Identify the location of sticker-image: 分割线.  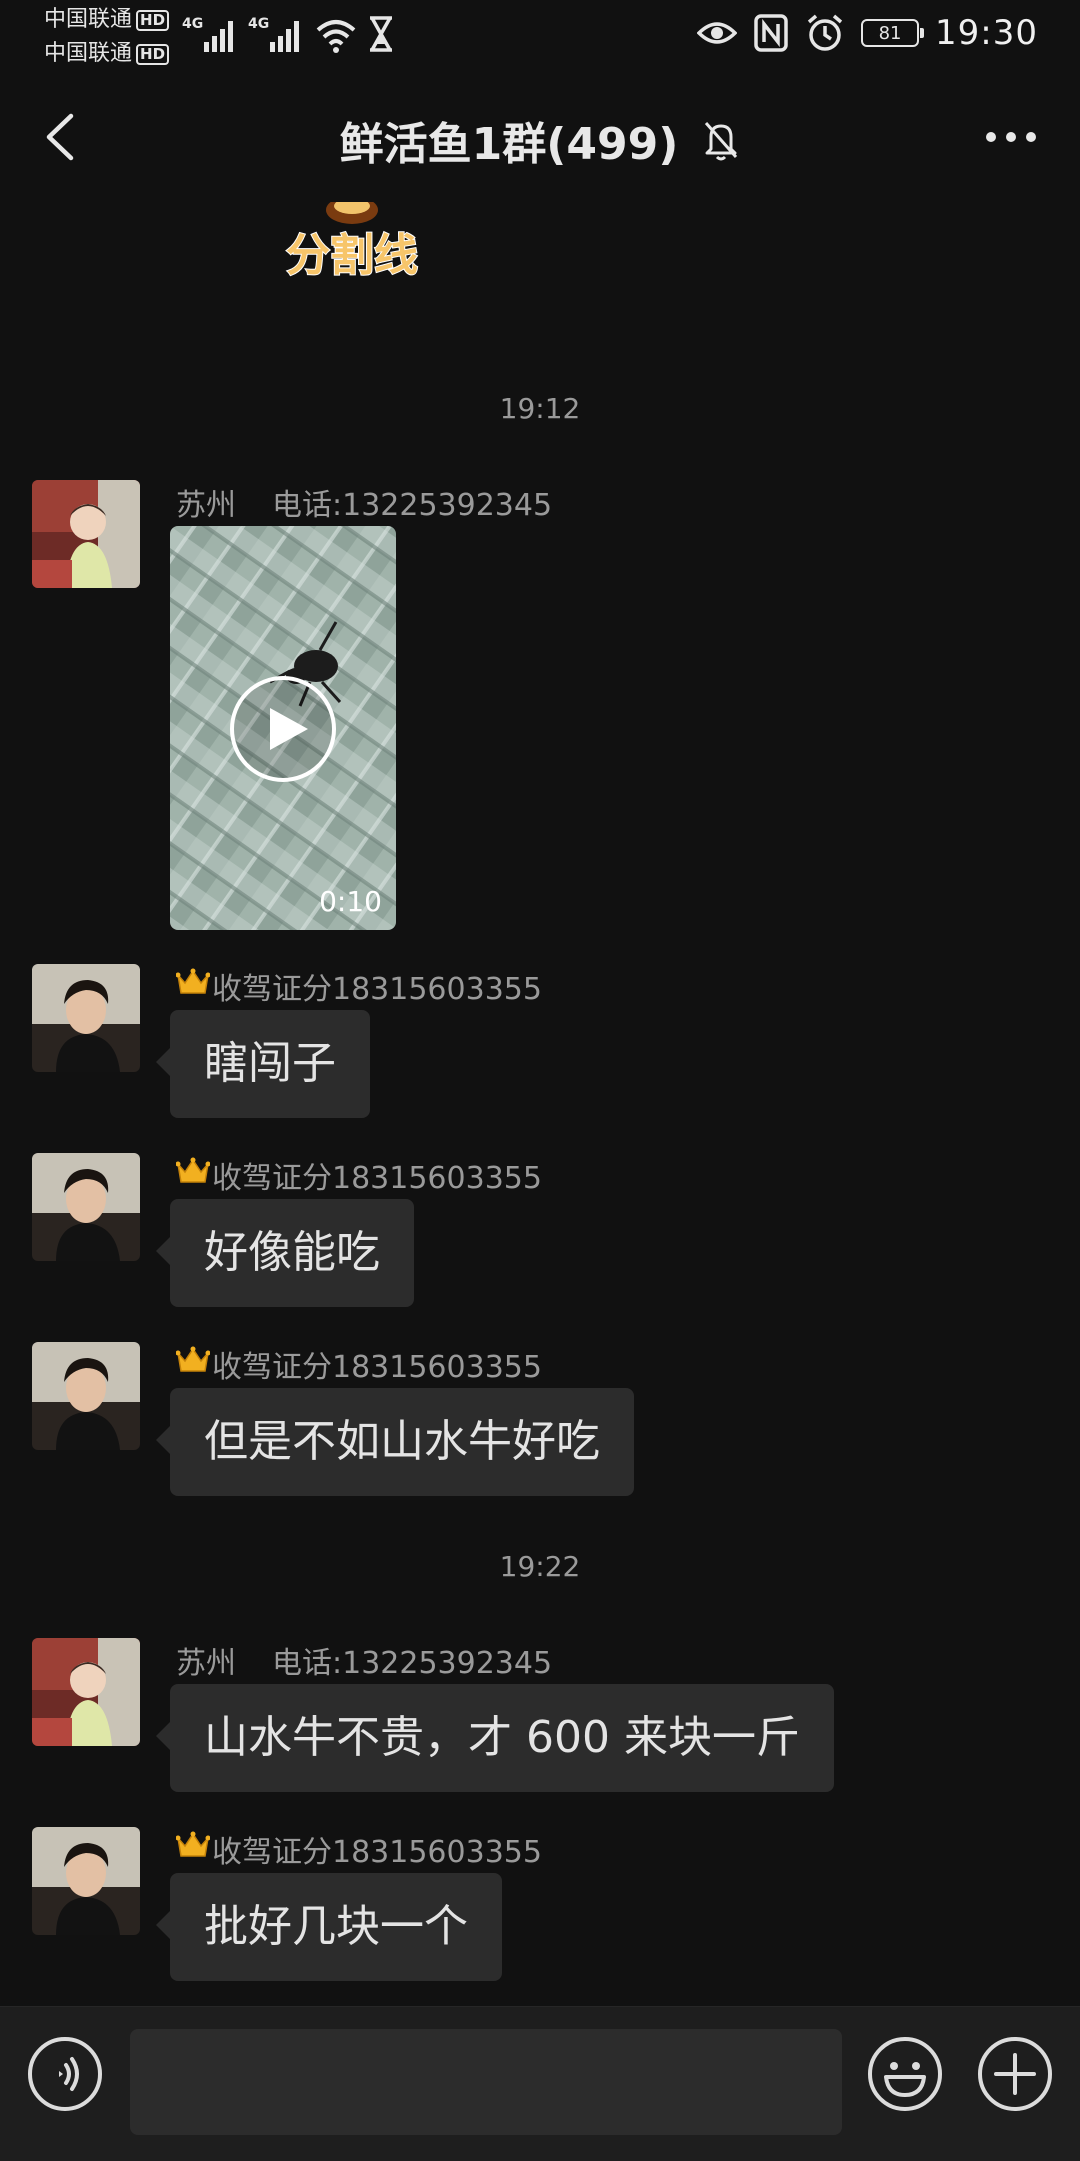
(352, 242).